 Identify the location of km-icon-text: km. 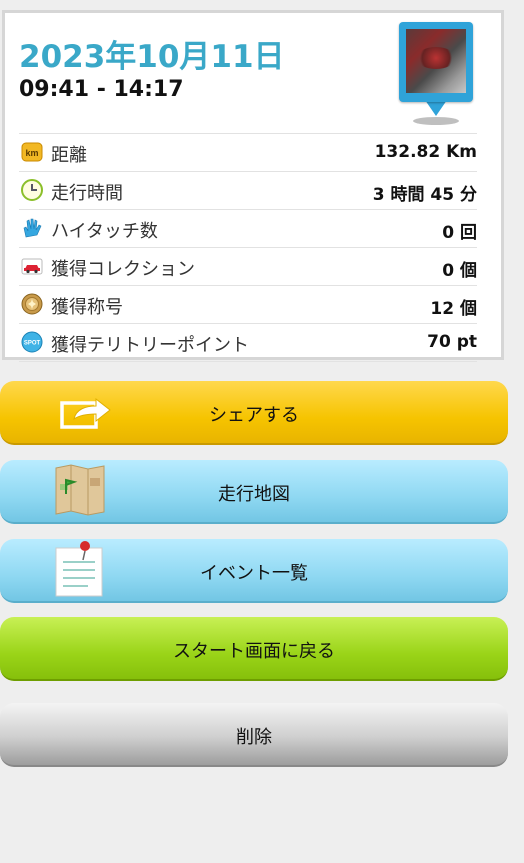
(31, 153).